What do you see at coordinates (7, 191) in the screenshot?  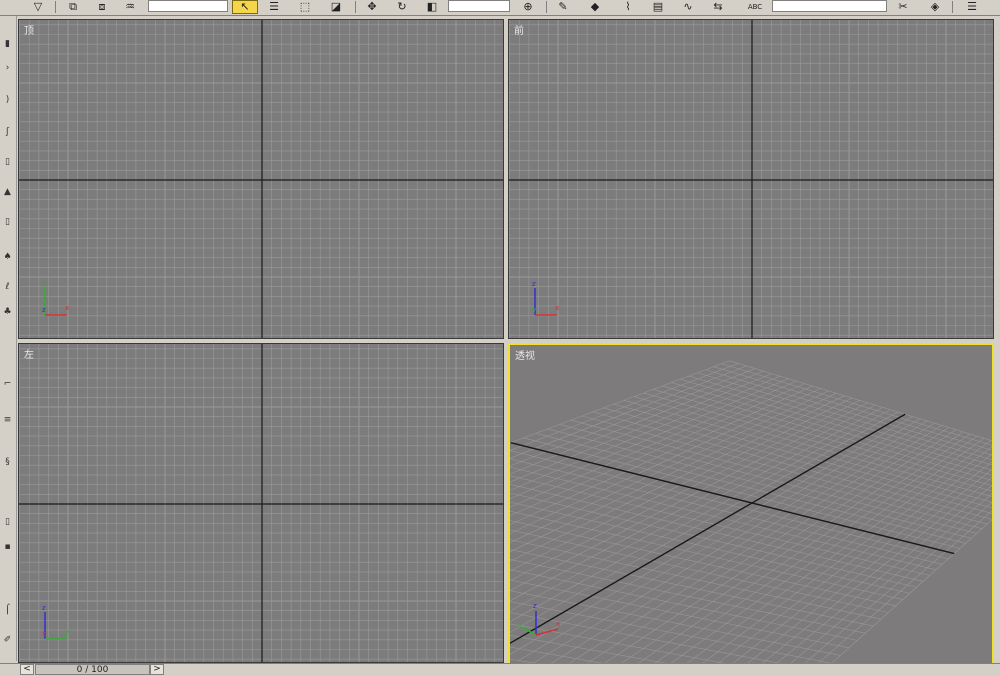 I see `weight-icon: ▲` at bounding box center [7, 191].